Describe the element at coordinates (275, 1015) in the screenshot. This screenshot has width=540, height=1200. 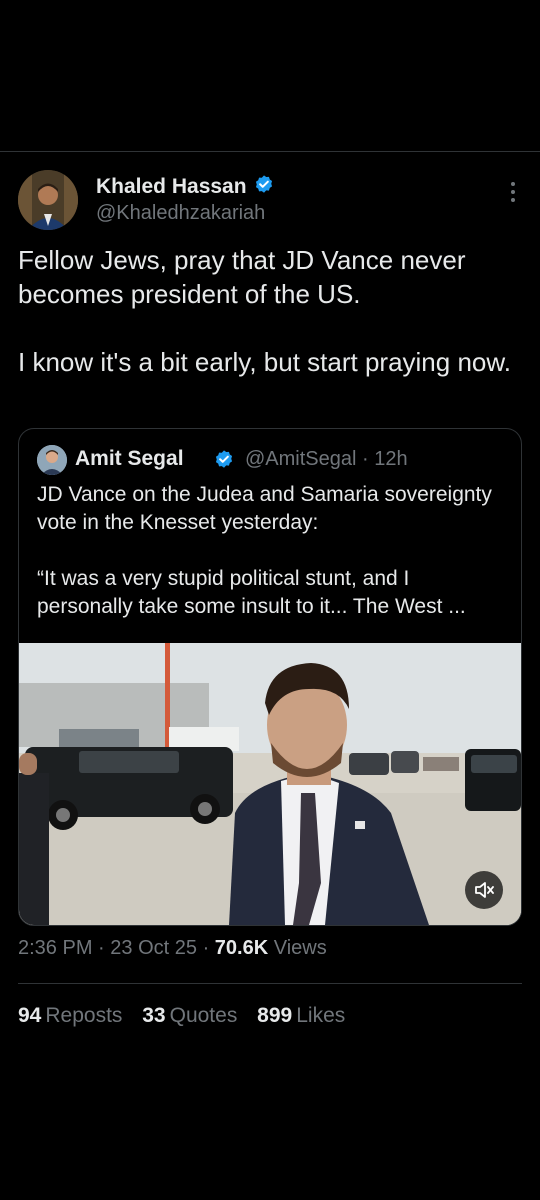
I see `likes-count: 899` at that location.